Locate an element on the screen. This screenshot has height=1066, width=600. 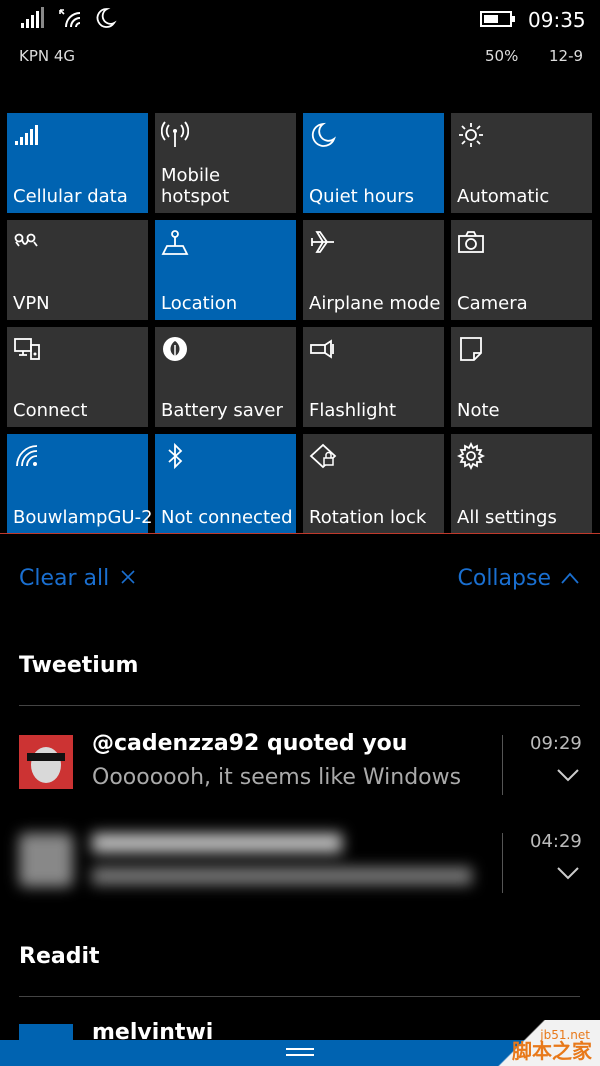
avatar is located at coordinates (46, 762).